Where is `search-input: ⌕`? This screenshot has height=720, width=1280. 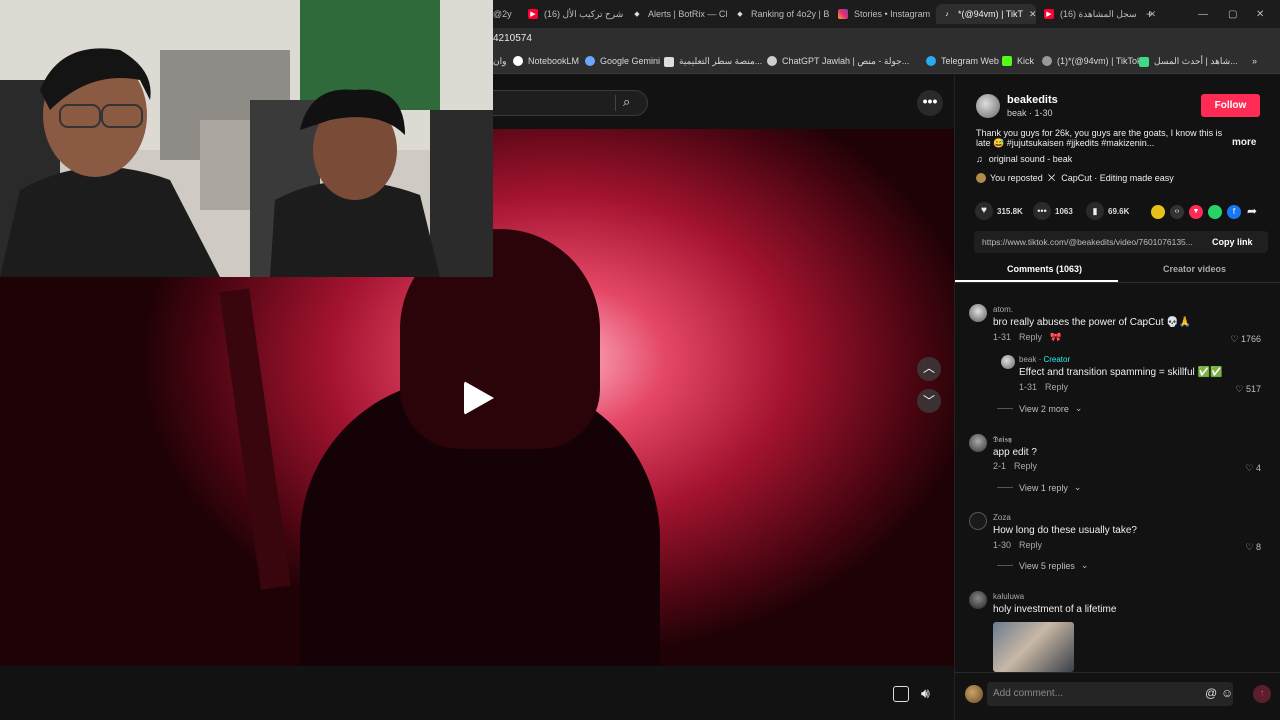
search-input: ⌕ is located at coordinates (570, 103).